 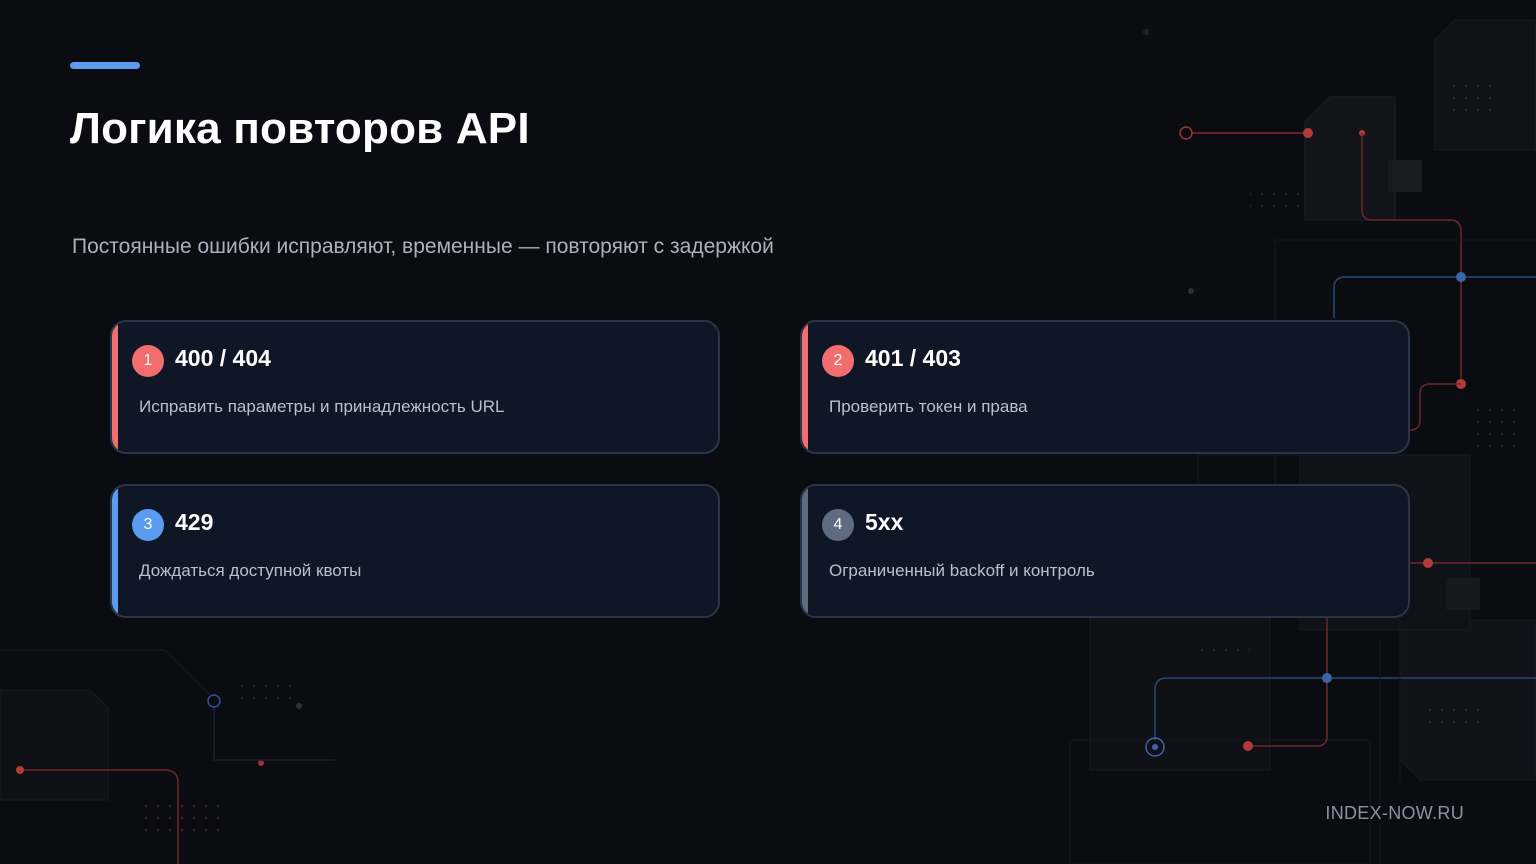 I want to click on card-description: Дождаться доступной квоты, so click(x=250, y=570).